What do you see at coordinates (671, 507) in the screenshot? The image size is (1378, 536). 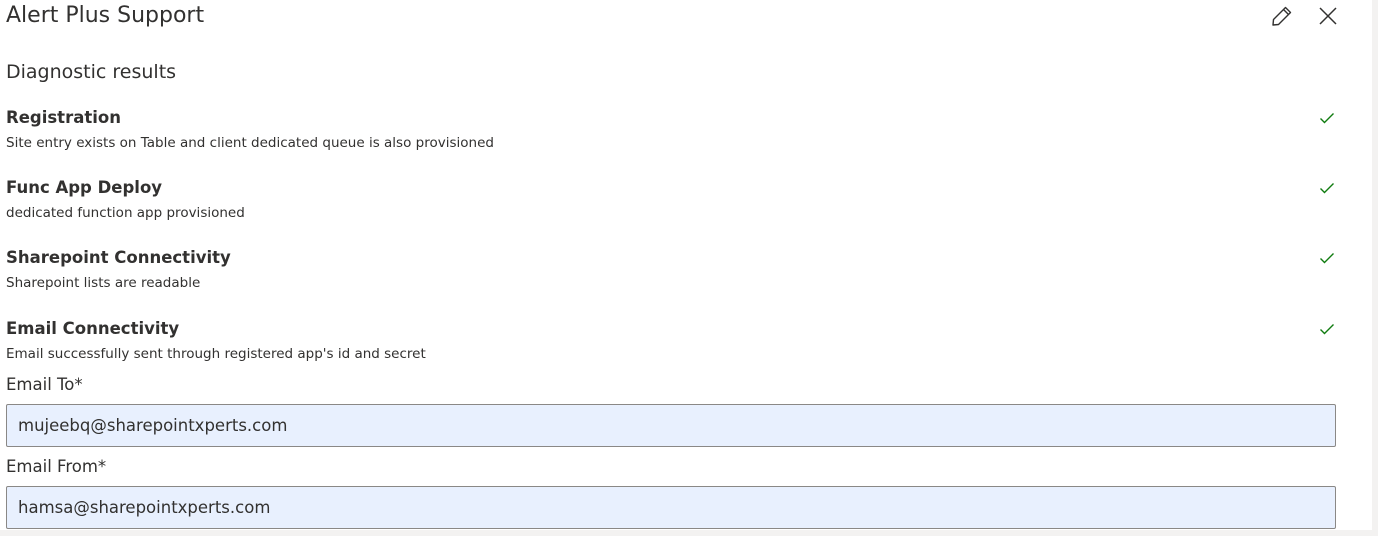 I see `email-from-field` at bounding box center [671, 507].